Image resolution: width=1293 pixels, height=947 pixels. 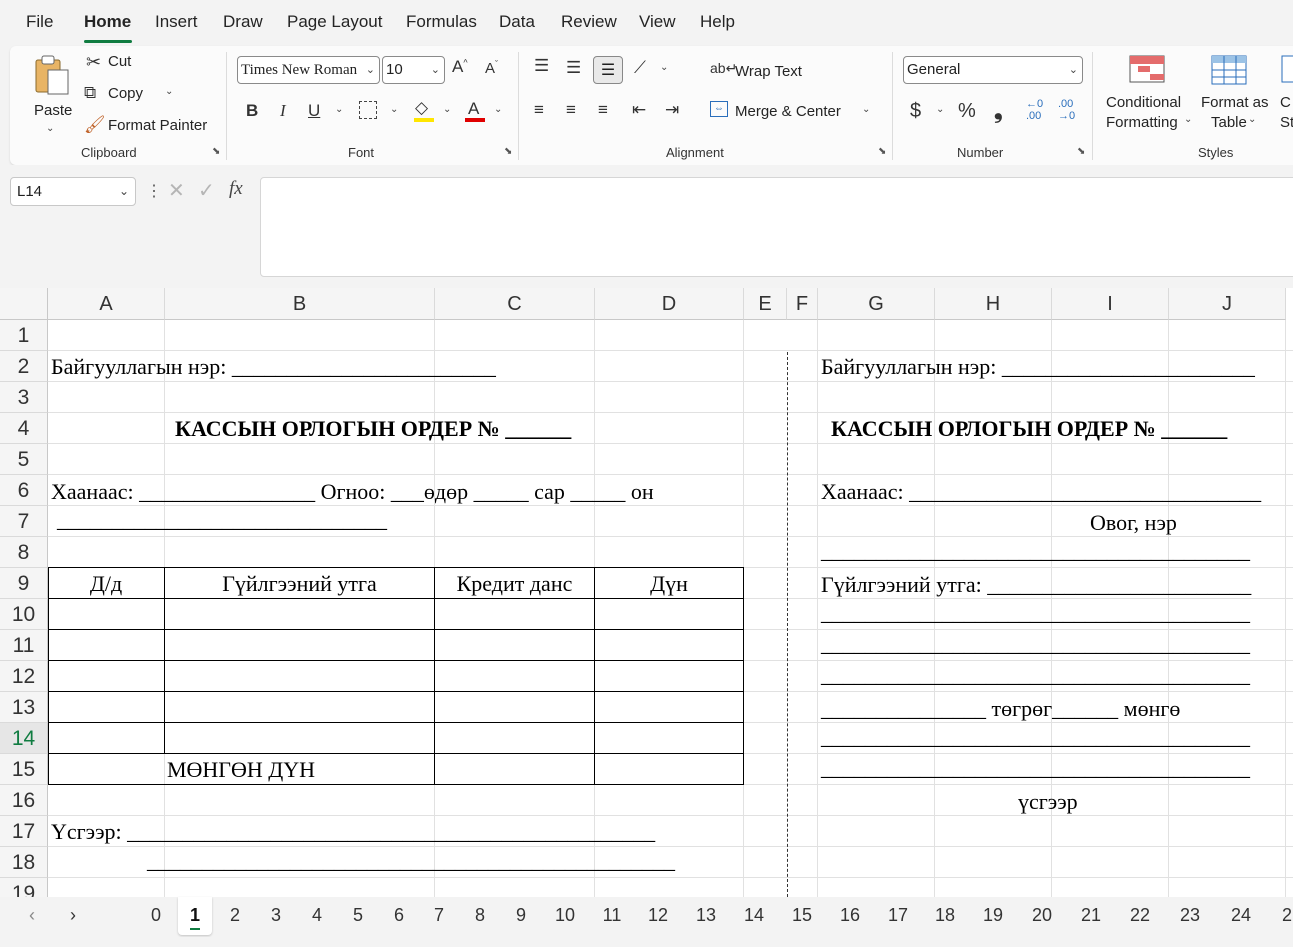 What do you see at coordinates (24, 397) in the screenshot?
I see `row-header: 3` at bounding box center [24, 397].